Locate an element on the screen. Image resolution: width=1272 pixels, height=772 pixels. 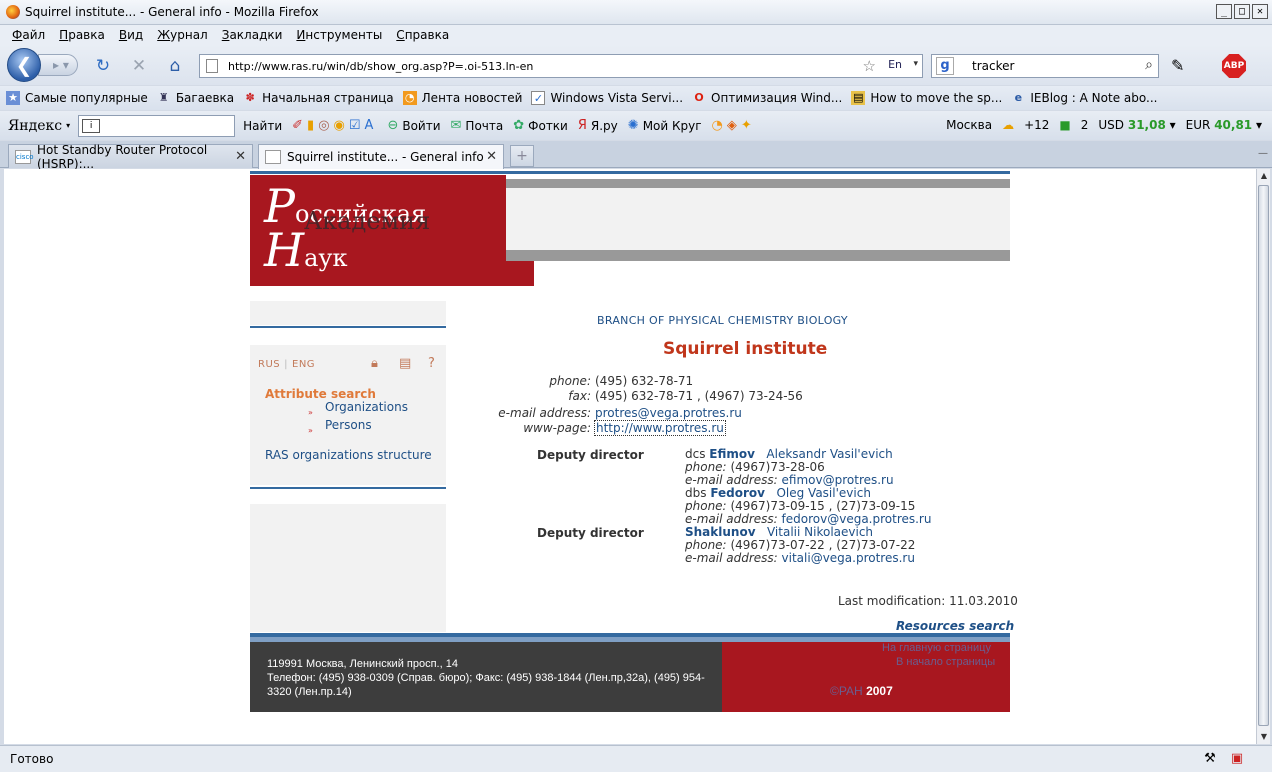
sidebar-top-box is located at coordinates (348, 313).